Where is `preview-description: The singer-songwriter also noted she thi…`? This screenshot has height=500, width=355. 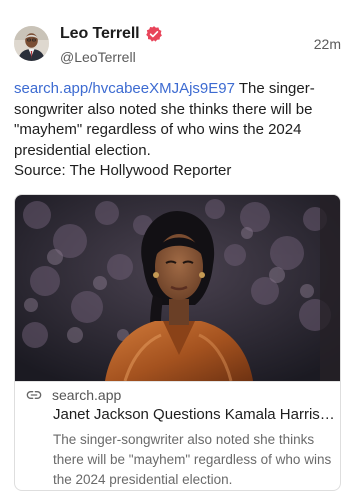
preview-description: The singer-songwriter also noted she thi… is located at coordinates (192, 459).